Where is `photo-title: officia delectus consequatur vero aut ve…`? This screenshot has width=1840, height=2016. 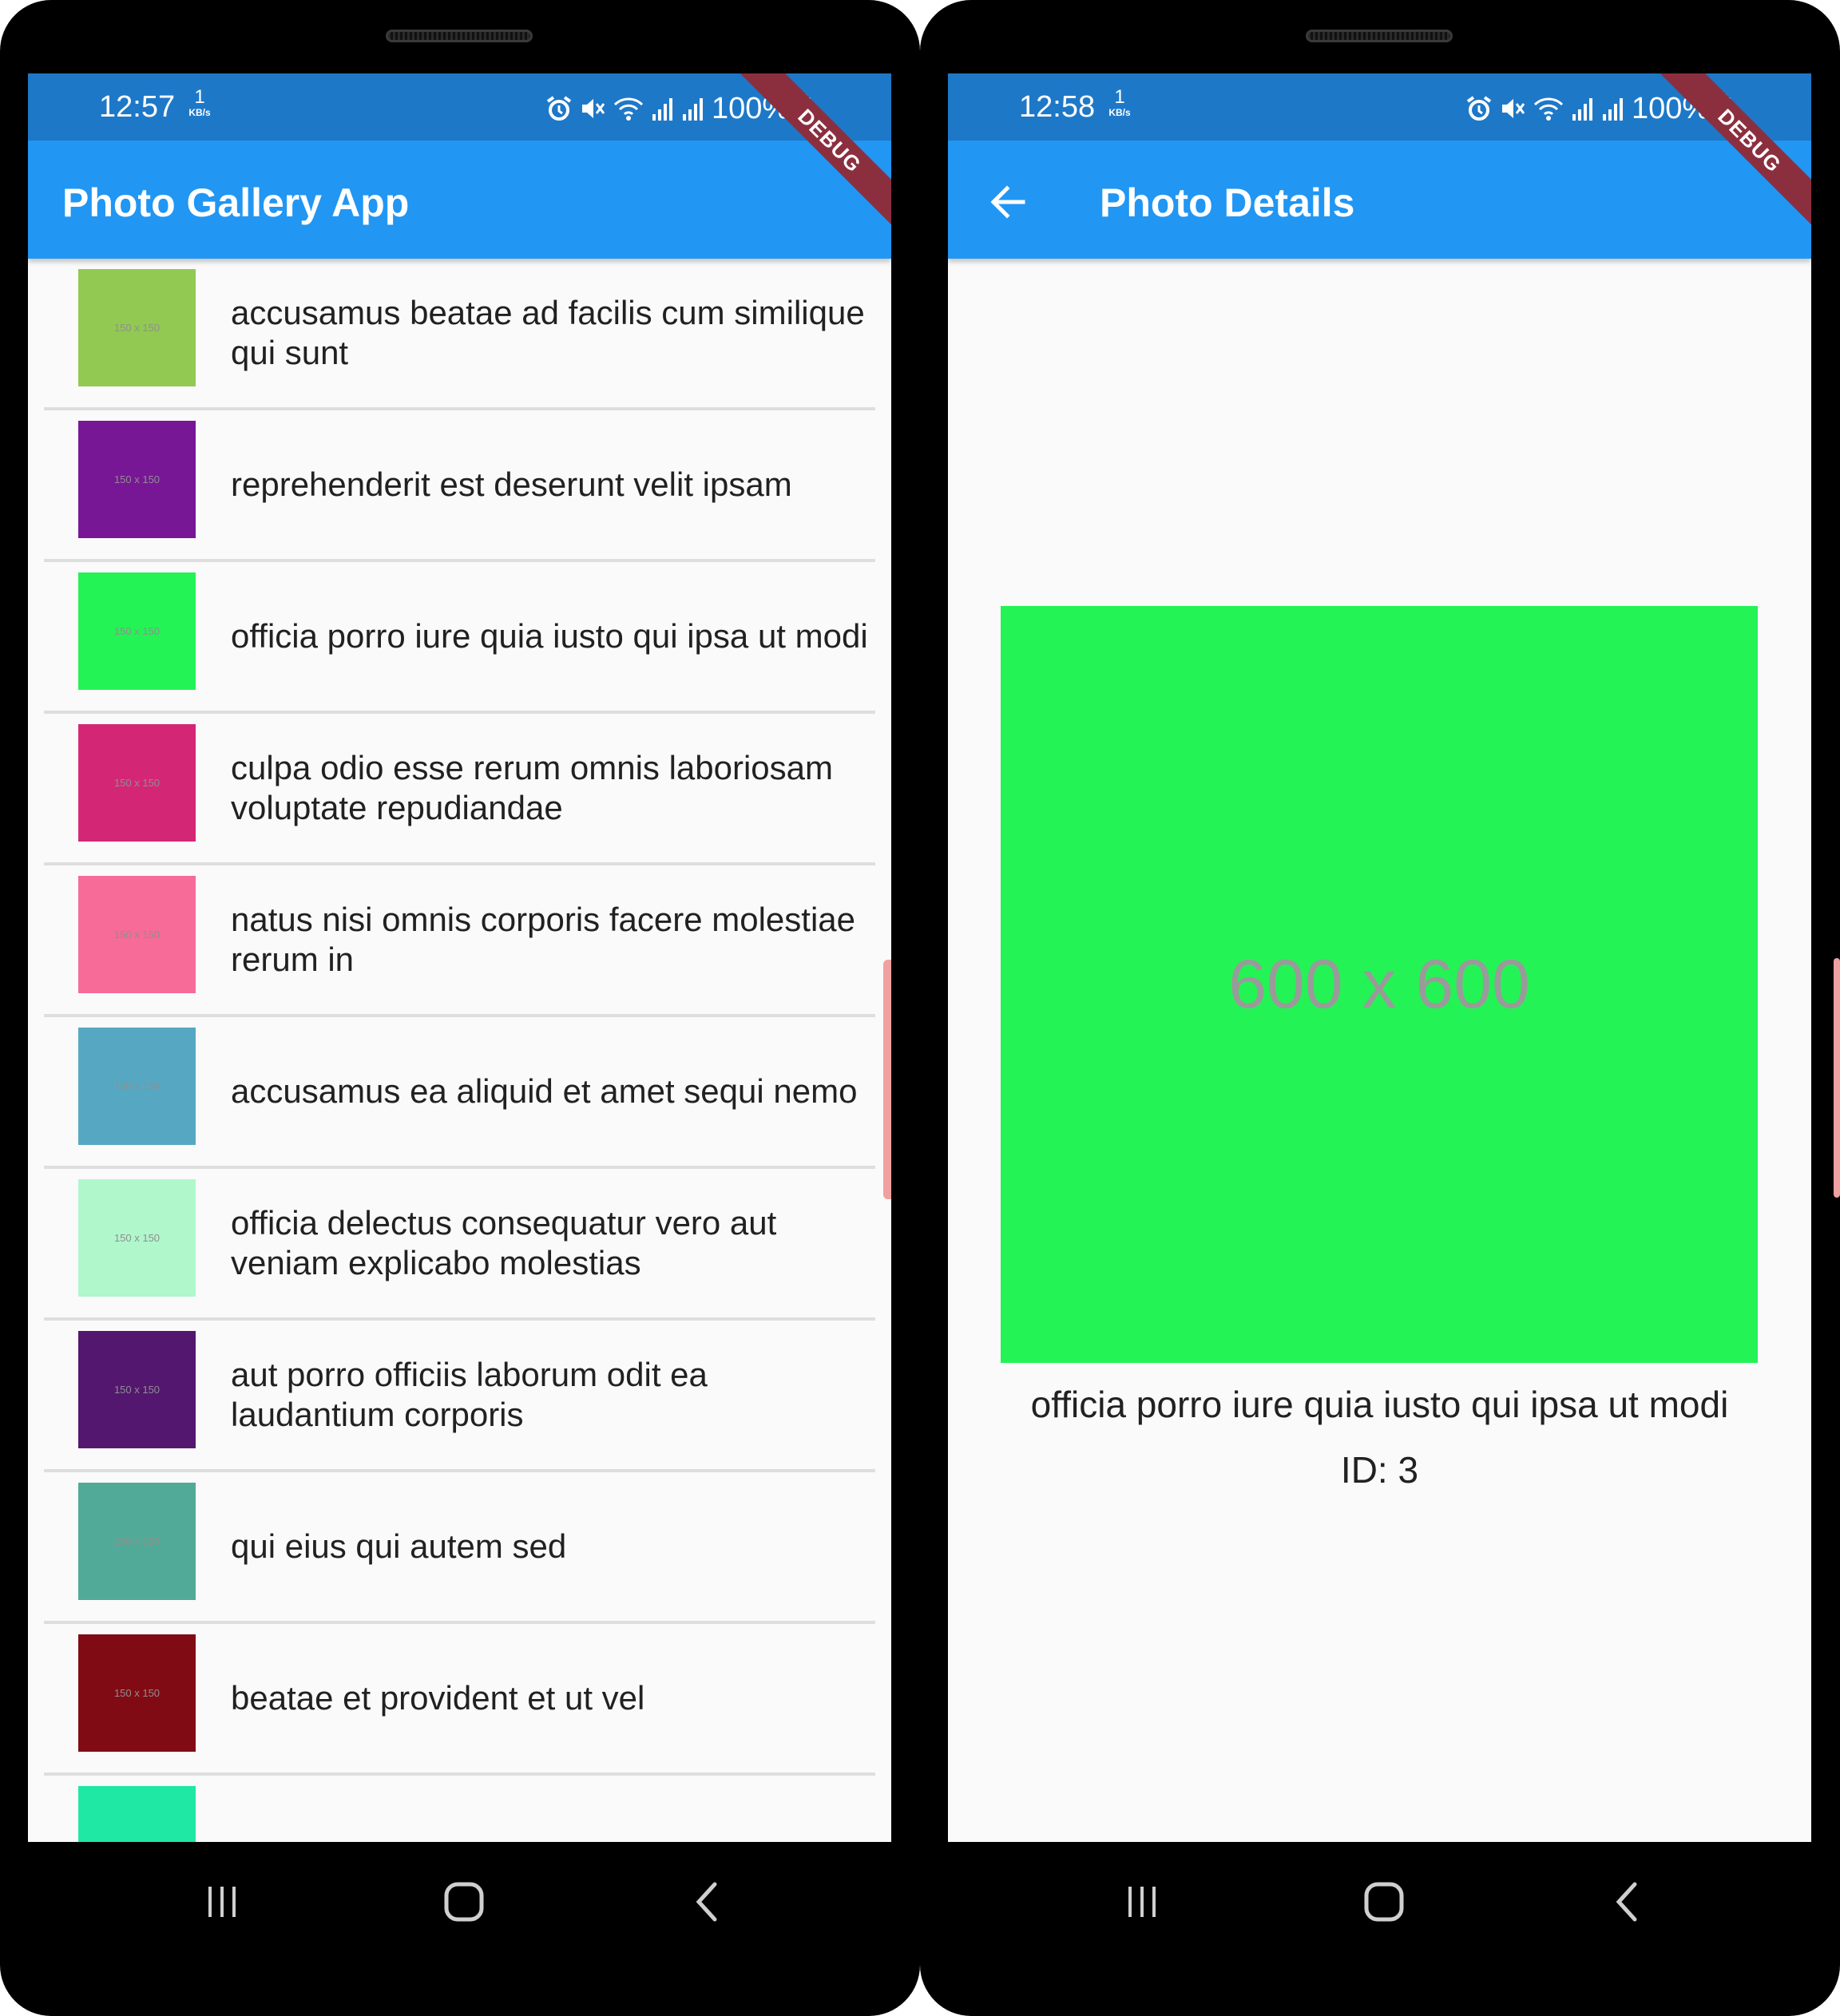 photo-title: officia delectus consequatur vero aut ve… is located at coordinates (504, 1243).